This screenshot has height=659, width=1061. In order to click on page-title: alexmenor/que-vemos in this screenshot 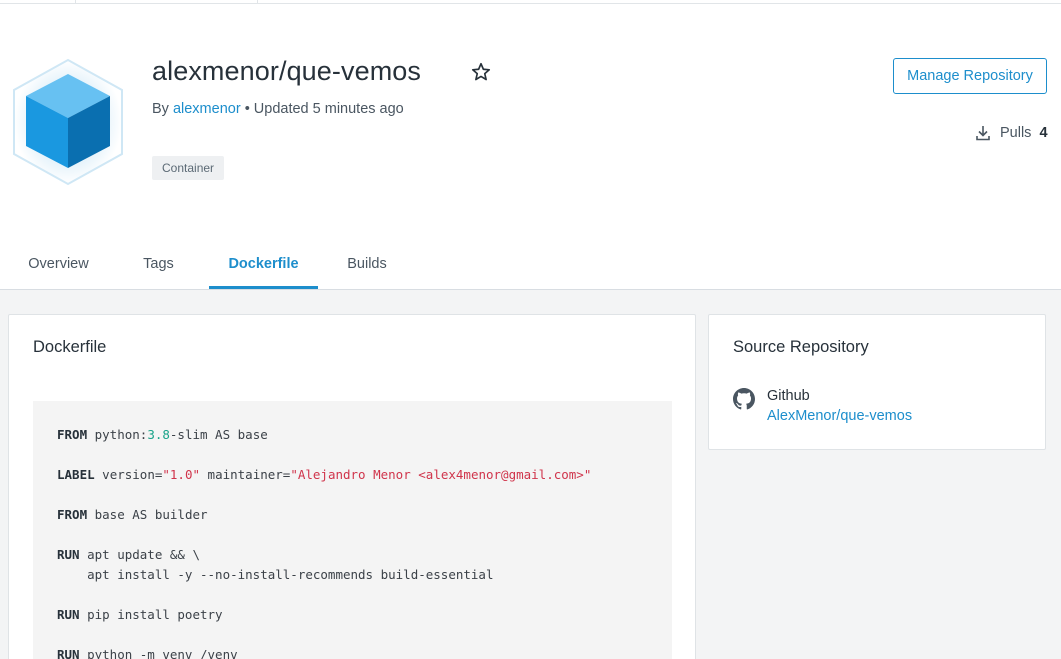, I will do `click(287, 71)`.